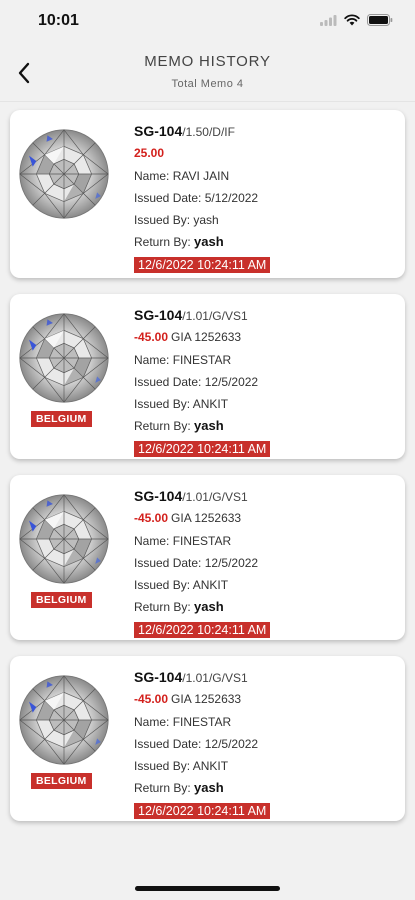  I want to click on status-icons, so click(356, 20).